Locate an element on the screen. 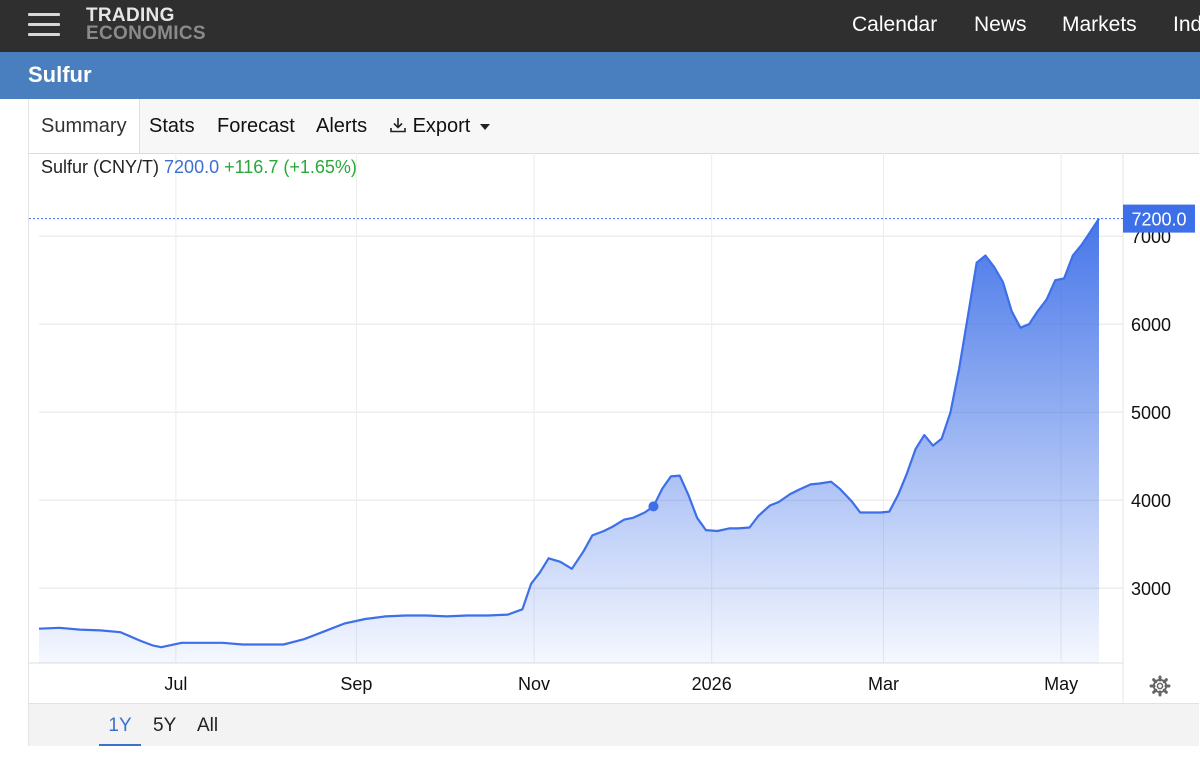 The width and height of the screenshot is (1200, 761). export-dropdown: Export is located at coordinates (439, 126).